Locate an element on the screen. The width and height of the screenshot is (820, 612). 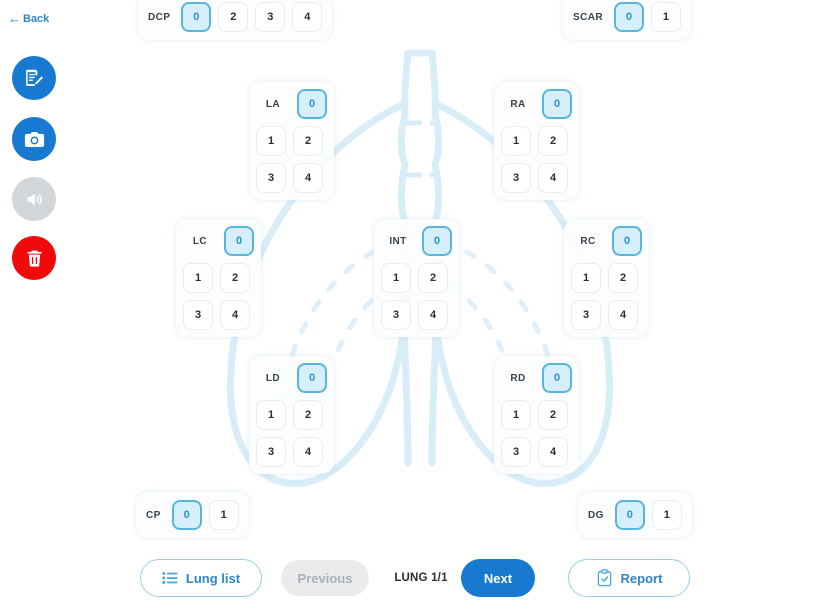
score-panel-dcp: DCP 0 2 3 4 is located at coordinates (235, 20).